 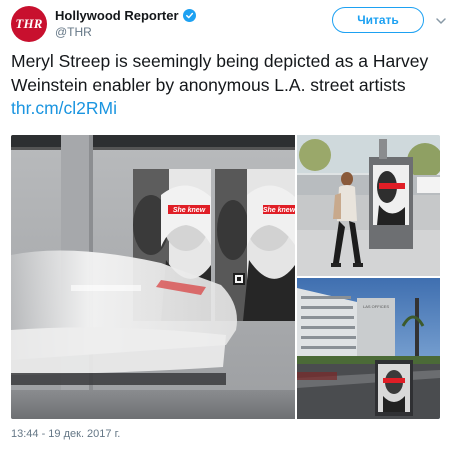 I want to click on photo-woman-walking, so click(x=368, y=205).